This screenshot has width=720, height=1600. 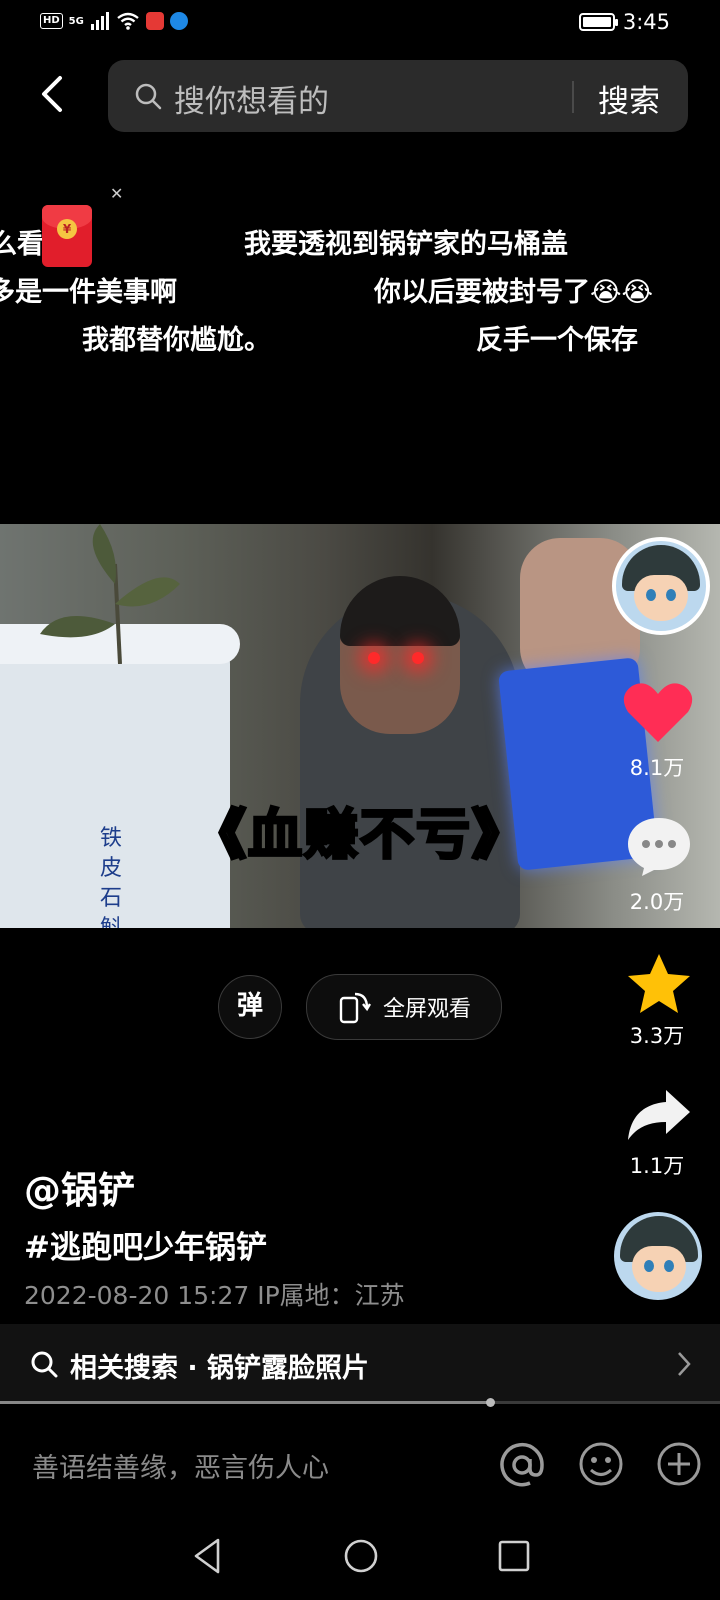 I want to click on search-bar: 搜你想看的 搜索, so click(x=398, y=96).